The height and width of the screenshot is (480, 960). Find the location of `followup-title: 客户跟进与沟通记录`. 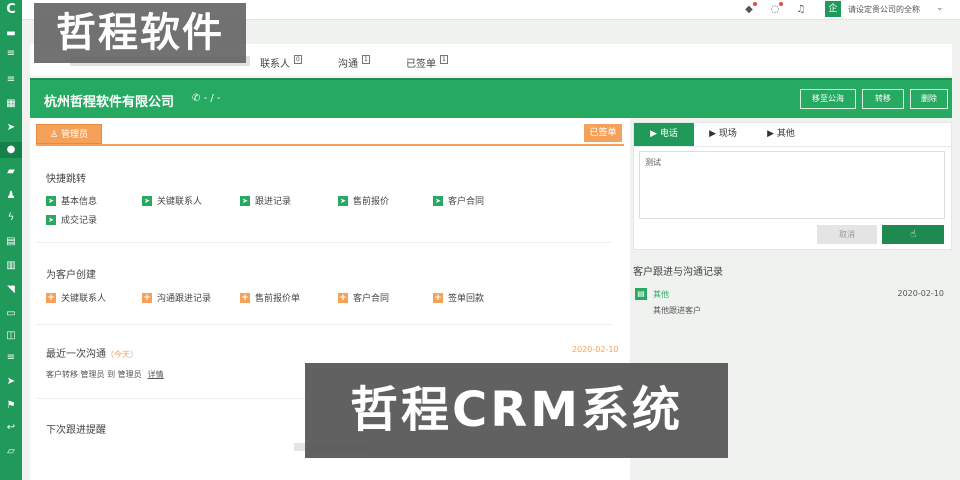

followup-title: 客户跟进与沟通记录 is located at coordinates (678, 272).